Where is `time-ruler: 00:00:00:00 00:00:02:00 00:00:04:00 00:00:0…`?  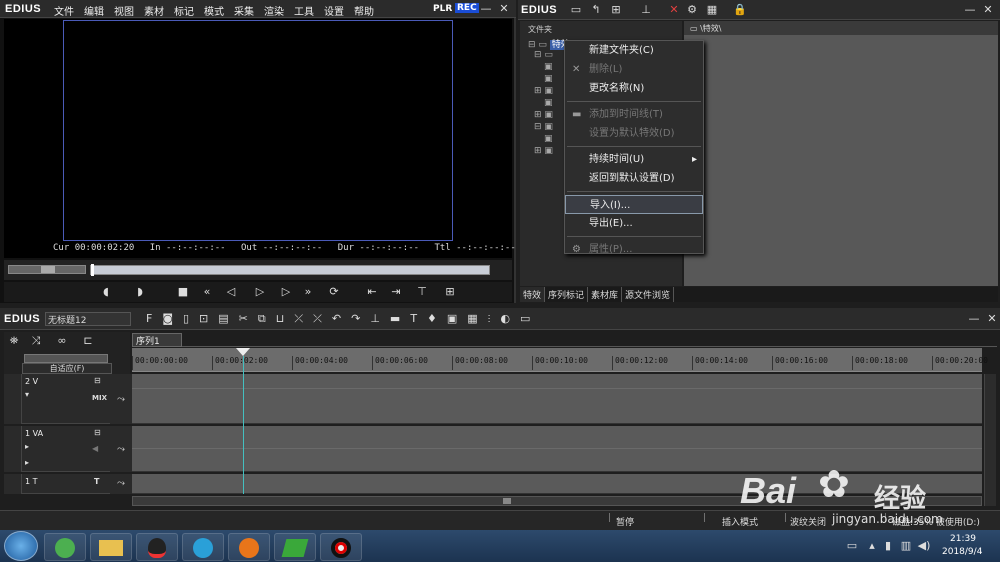
time-ruler: 00:00:00:00 00:00:02:00 00:00:04:00 00:00:0… is located at coordinates (560, 360).